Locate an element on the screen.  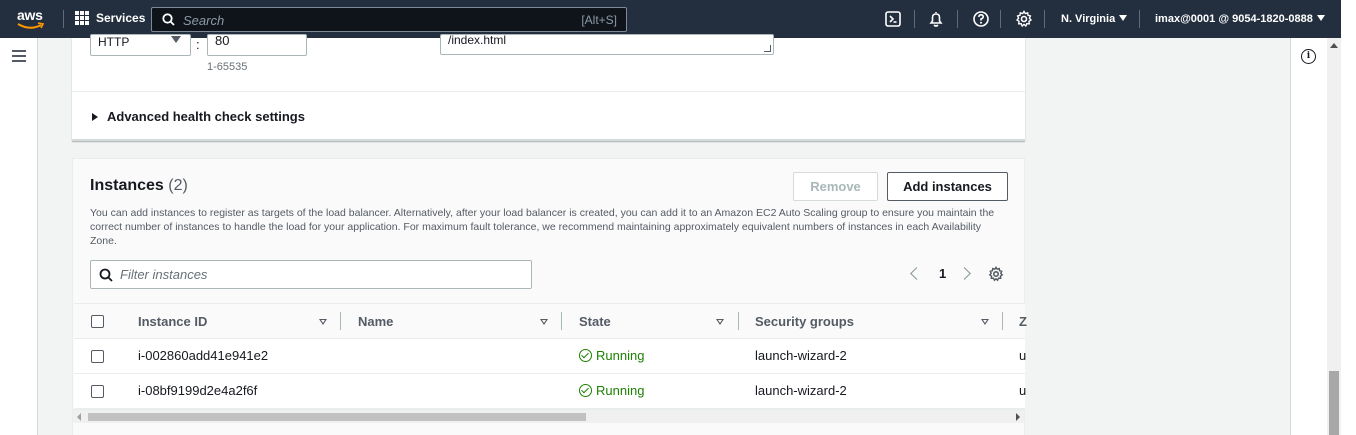
account-menu: imax@0001 @ 9054-1820-0888 is located at coordinates (1240, 19).